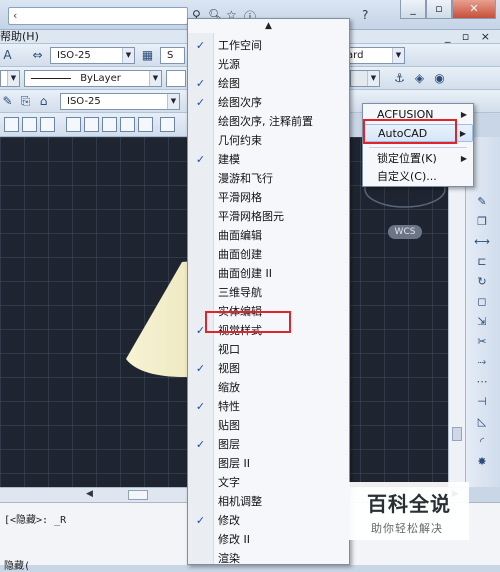 The width and height of the screenshot is (500, 572). I want to click on layer-state-icon: ⎘, so click(25, 101).